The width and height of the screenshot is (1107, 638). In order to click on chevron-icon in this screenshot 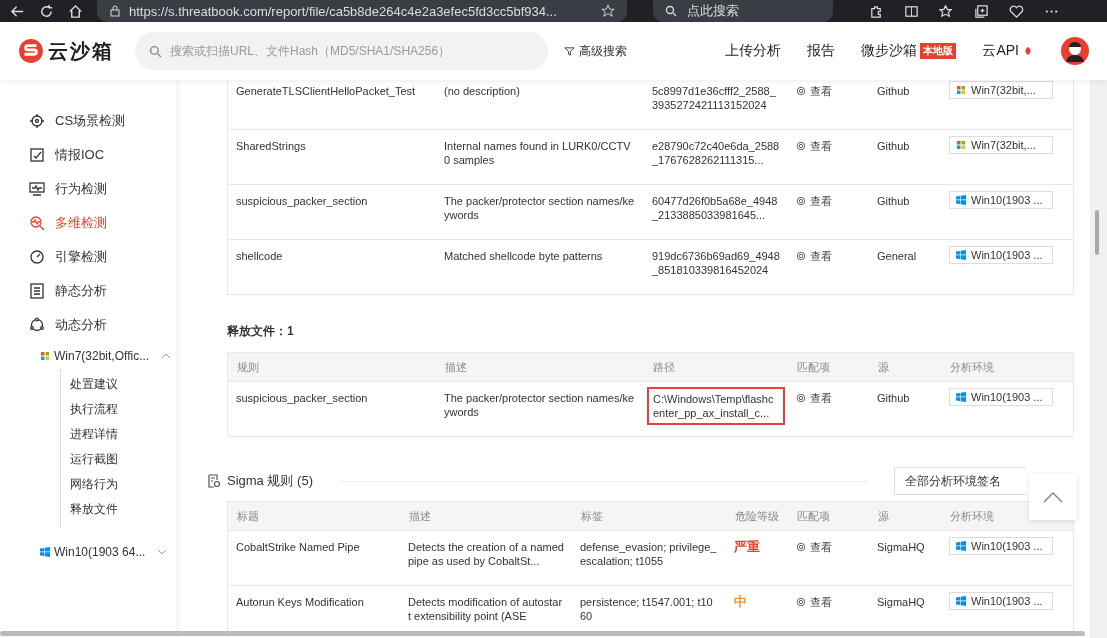, I will do `click(166, 356)`.